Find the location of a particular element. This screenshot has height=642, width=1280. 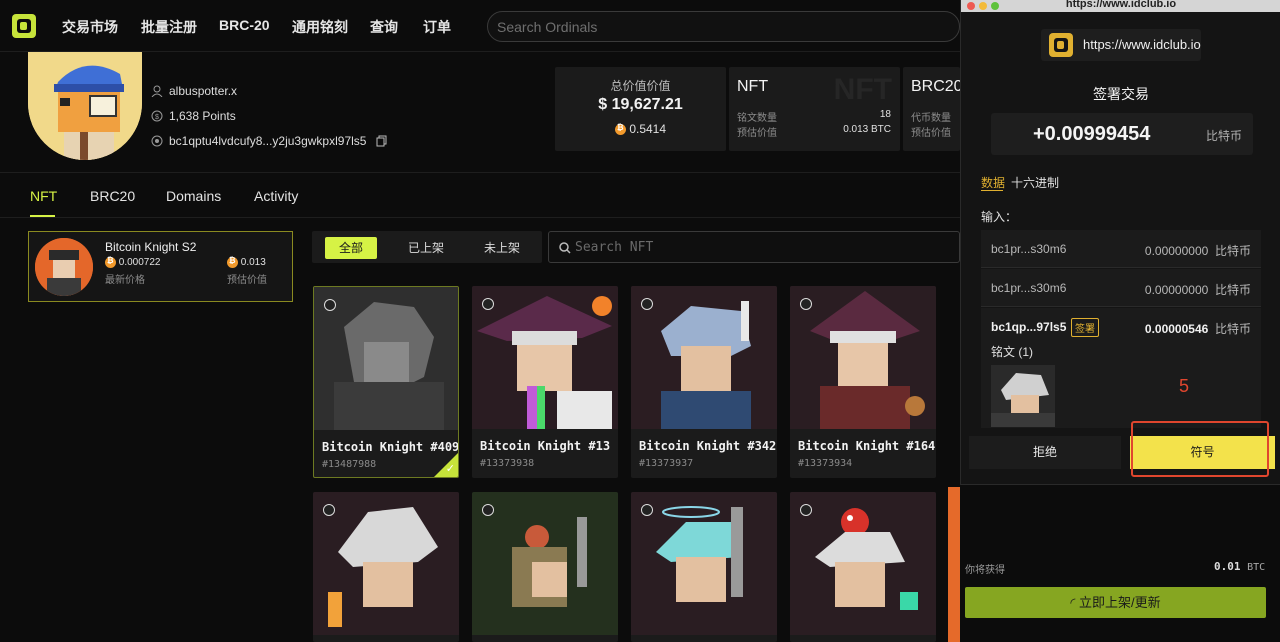

partial-card-edge is located at coordinates (954, 564).